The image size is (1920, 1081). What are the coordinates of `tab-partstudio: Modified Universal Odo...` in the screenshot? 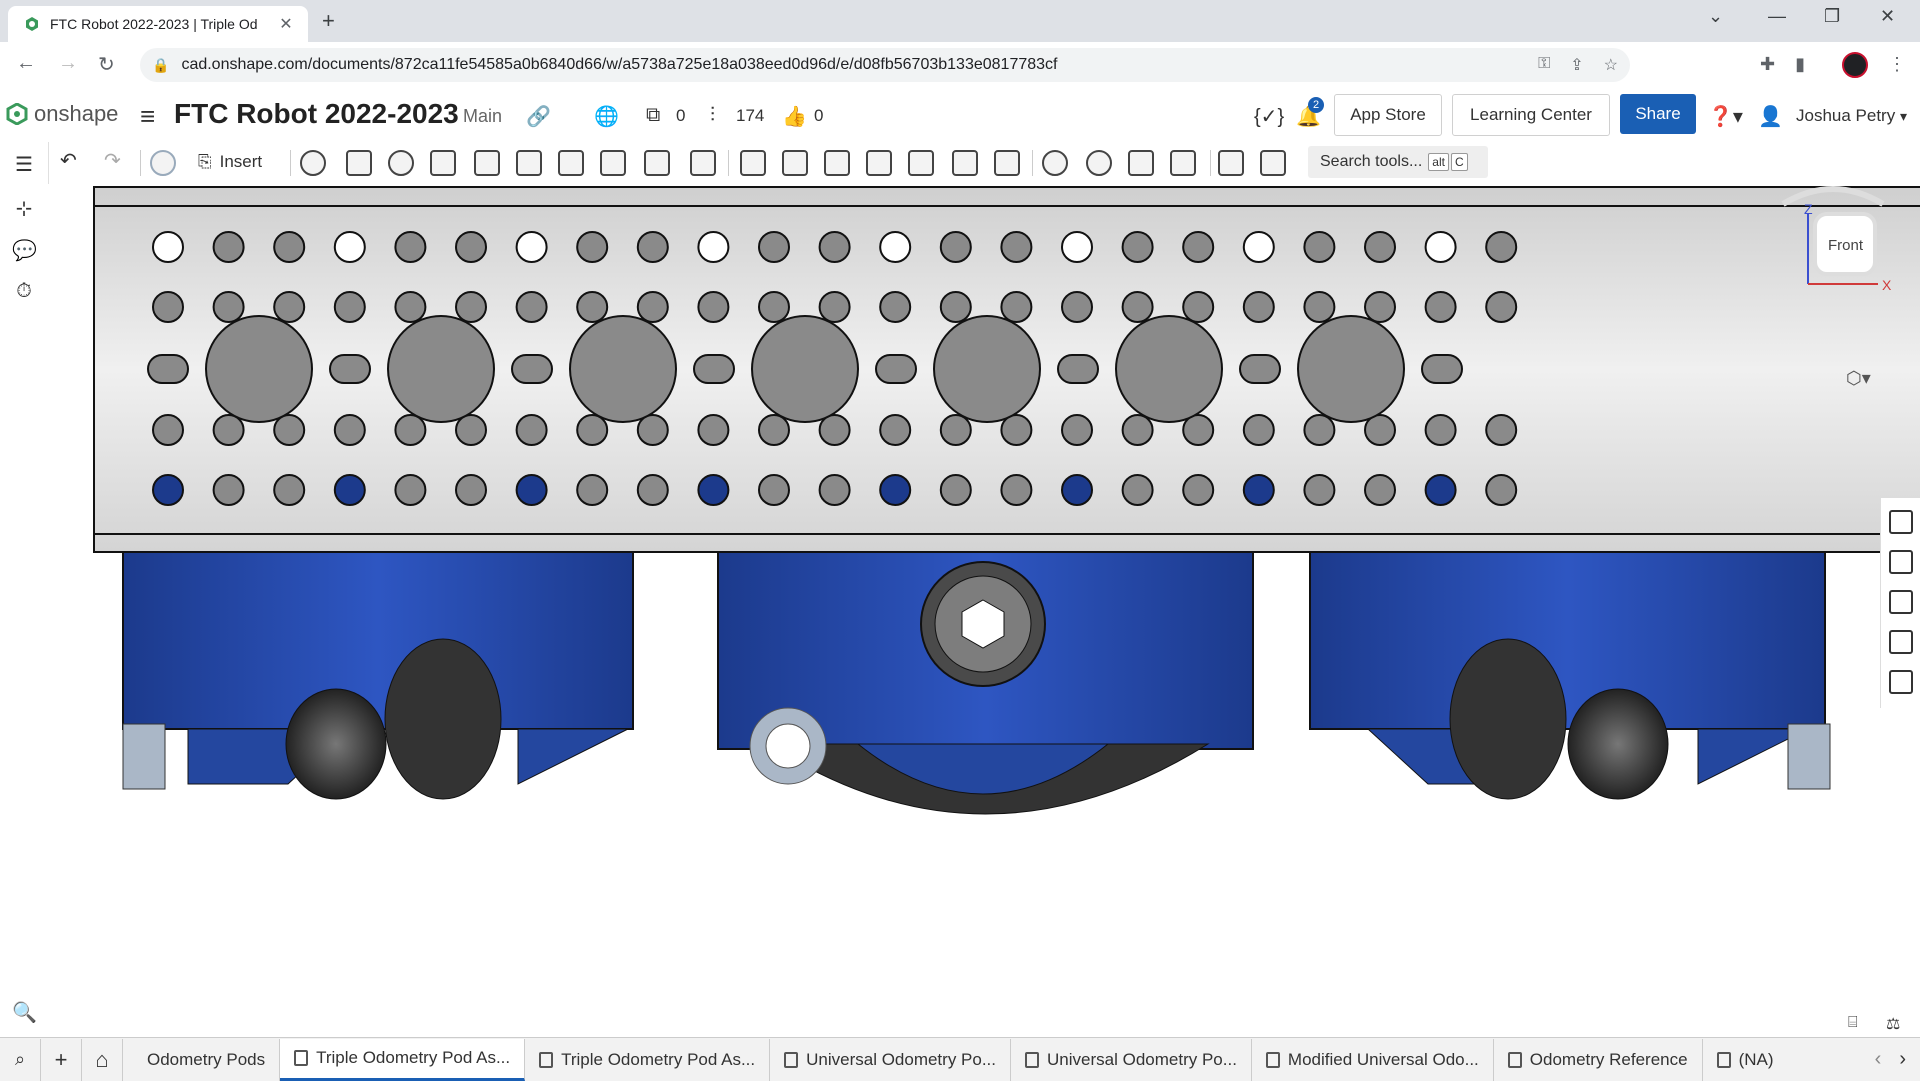 It's located at (1373, 1059).